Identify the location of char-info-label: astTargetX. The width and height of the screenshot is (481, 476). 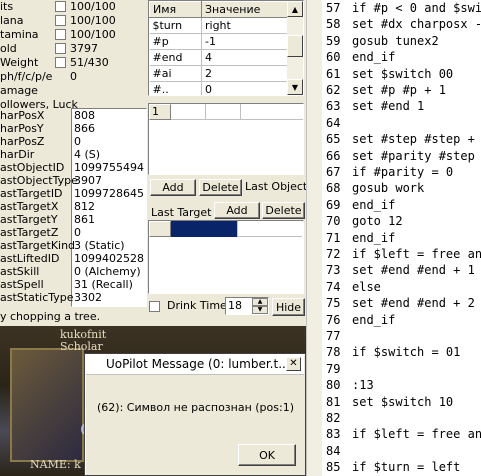
(29, 206).